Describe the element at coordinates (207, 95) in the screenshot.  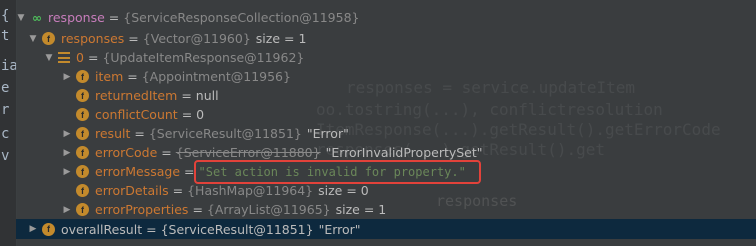
I see `var-value: null` at that location.